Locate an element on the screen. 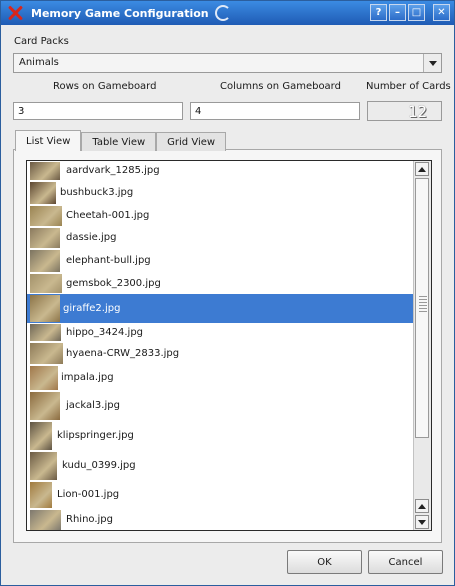  list-item: aardvark_1285.jpg is located at coordinates (220, 171).